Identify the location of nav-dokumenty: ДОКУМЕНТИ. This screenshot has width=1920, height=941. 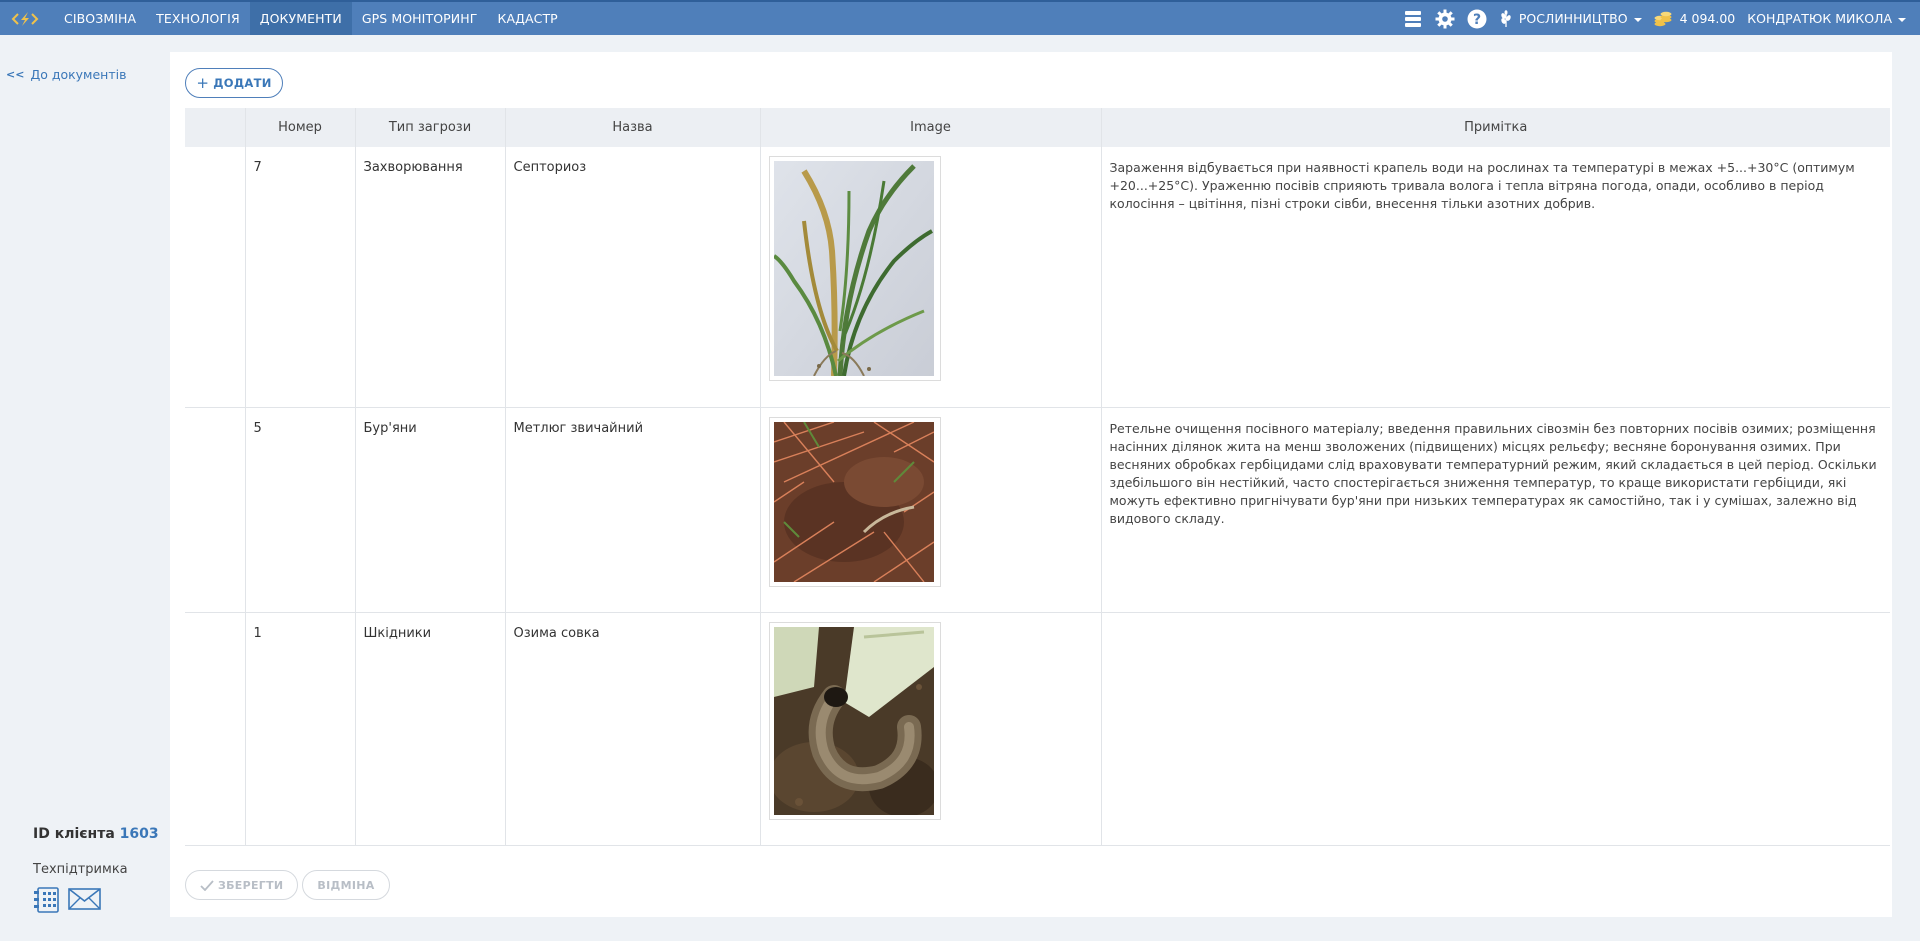
(300, 18).